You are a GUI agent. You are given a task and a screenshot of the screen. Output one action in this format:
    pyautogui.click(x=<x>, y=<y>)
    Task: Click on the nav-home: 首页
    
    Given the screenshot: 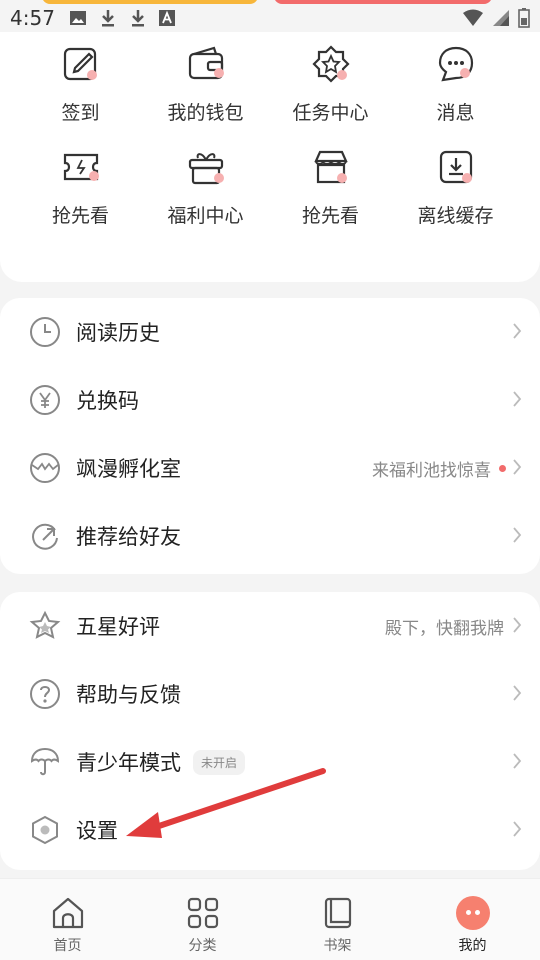 What is the action you would take?
    pyautogui.click(x=67, y=919)
    